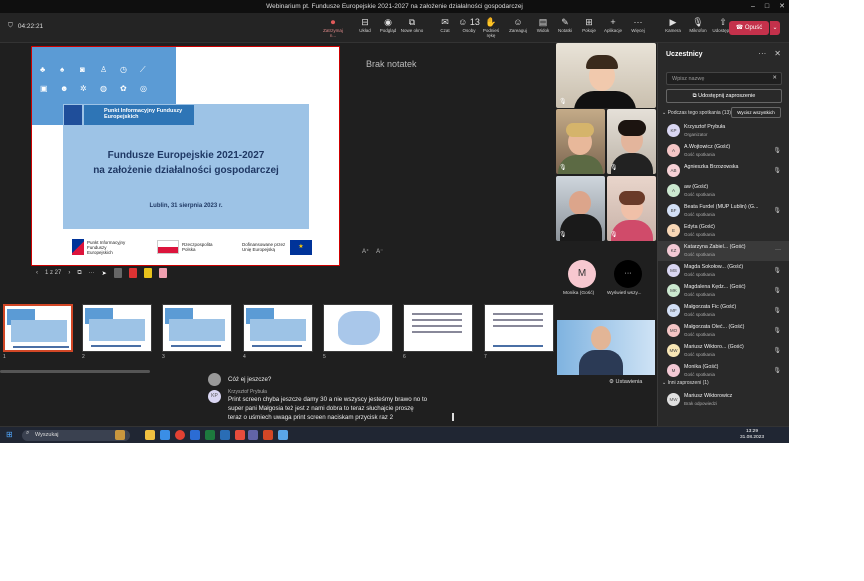 The height and width of the screenshot is (581, 864). I want to click on word-icon, so click(195, 435).